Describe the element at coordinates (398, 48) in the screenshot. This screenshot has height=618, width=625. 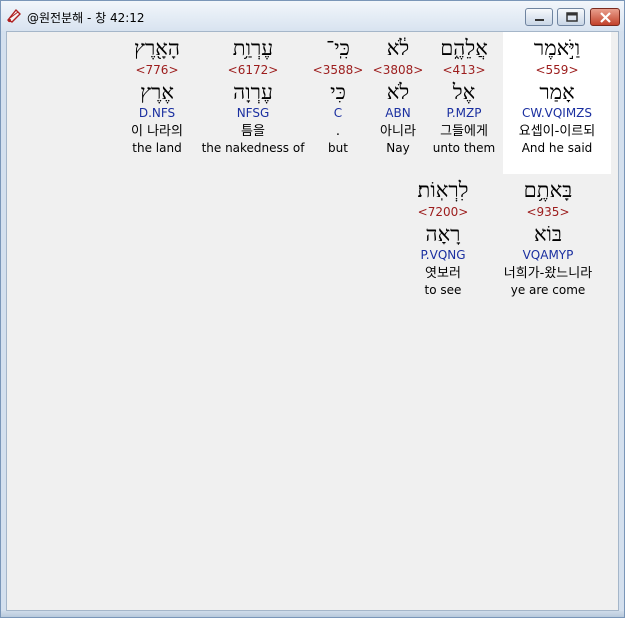
I see `hebrew-word: לֹ֔א` at that location.